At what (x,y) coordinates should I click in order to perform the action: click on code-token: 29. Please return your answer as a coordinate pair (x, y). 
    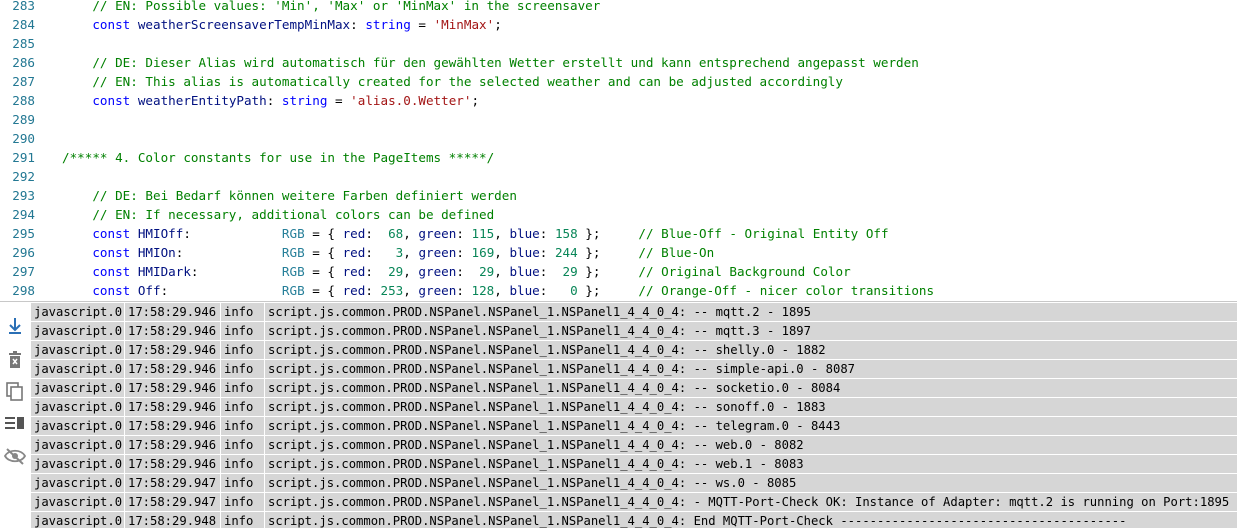
    Looking at the image, I should click on (396, 271).